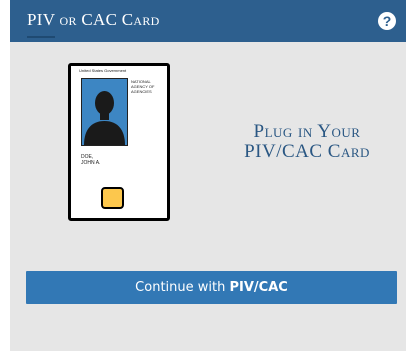  Describe the element at coordinates (91, 163) in the screenshot. I see `card-name-line-2: JOHN A.` at that location.